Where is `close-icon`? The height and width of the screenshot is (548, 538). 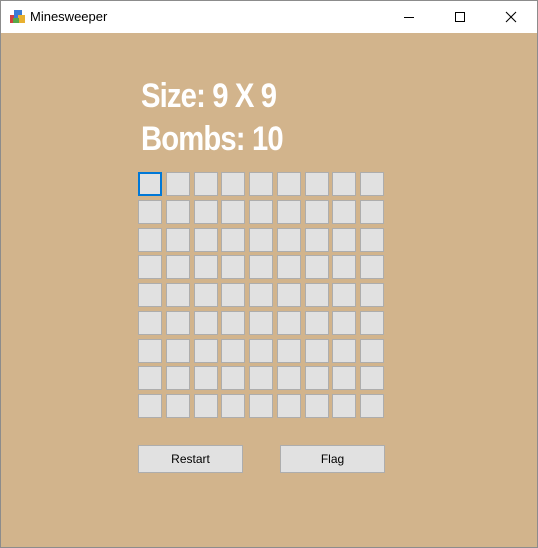 close-icon is located at coordinates (511, 17).